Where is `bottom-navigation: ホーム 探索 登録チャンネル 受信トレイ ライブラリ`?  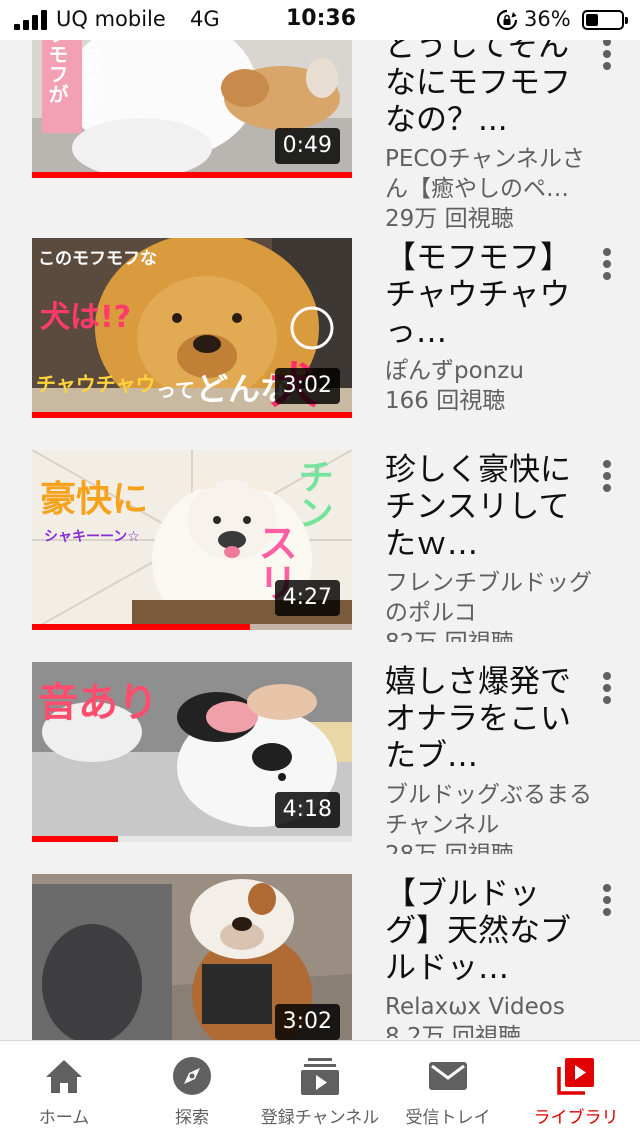
bottom-navigation: ホーム 探索 登録チャンネル 受信トレイ ライブラリ is located at coordinates (320, 1088).